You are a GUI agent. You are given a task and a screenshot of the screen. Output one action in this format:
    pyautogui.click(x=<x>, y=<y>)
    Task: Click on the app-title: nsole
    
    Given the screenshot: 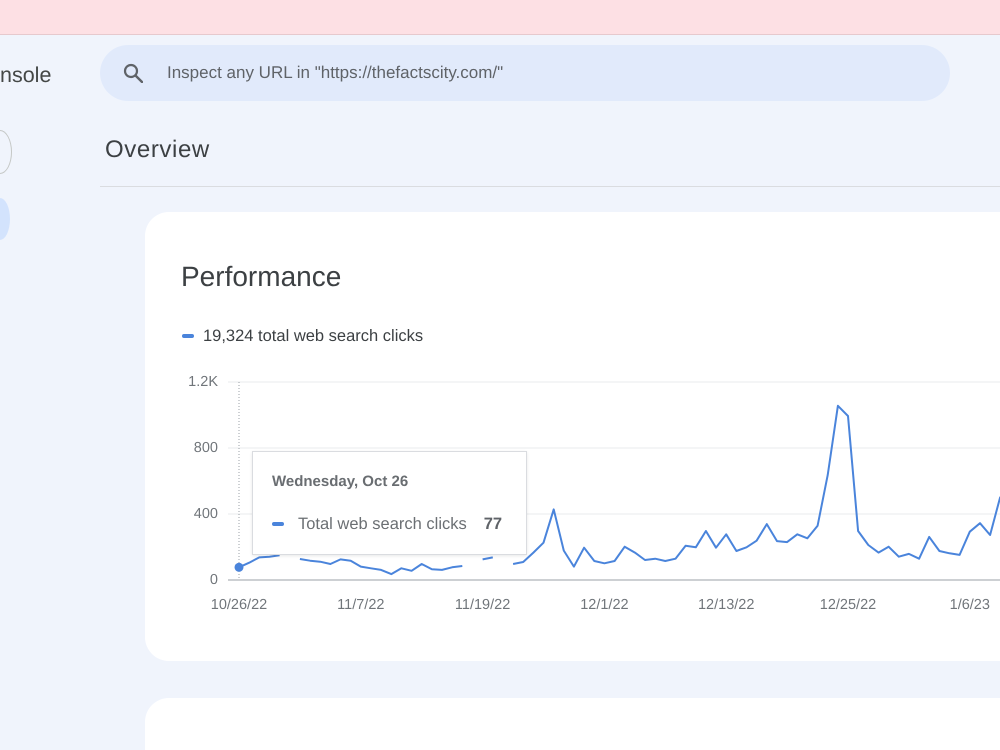 What is the action you would take?
    pyautogui.click(x=26, y=75)
    